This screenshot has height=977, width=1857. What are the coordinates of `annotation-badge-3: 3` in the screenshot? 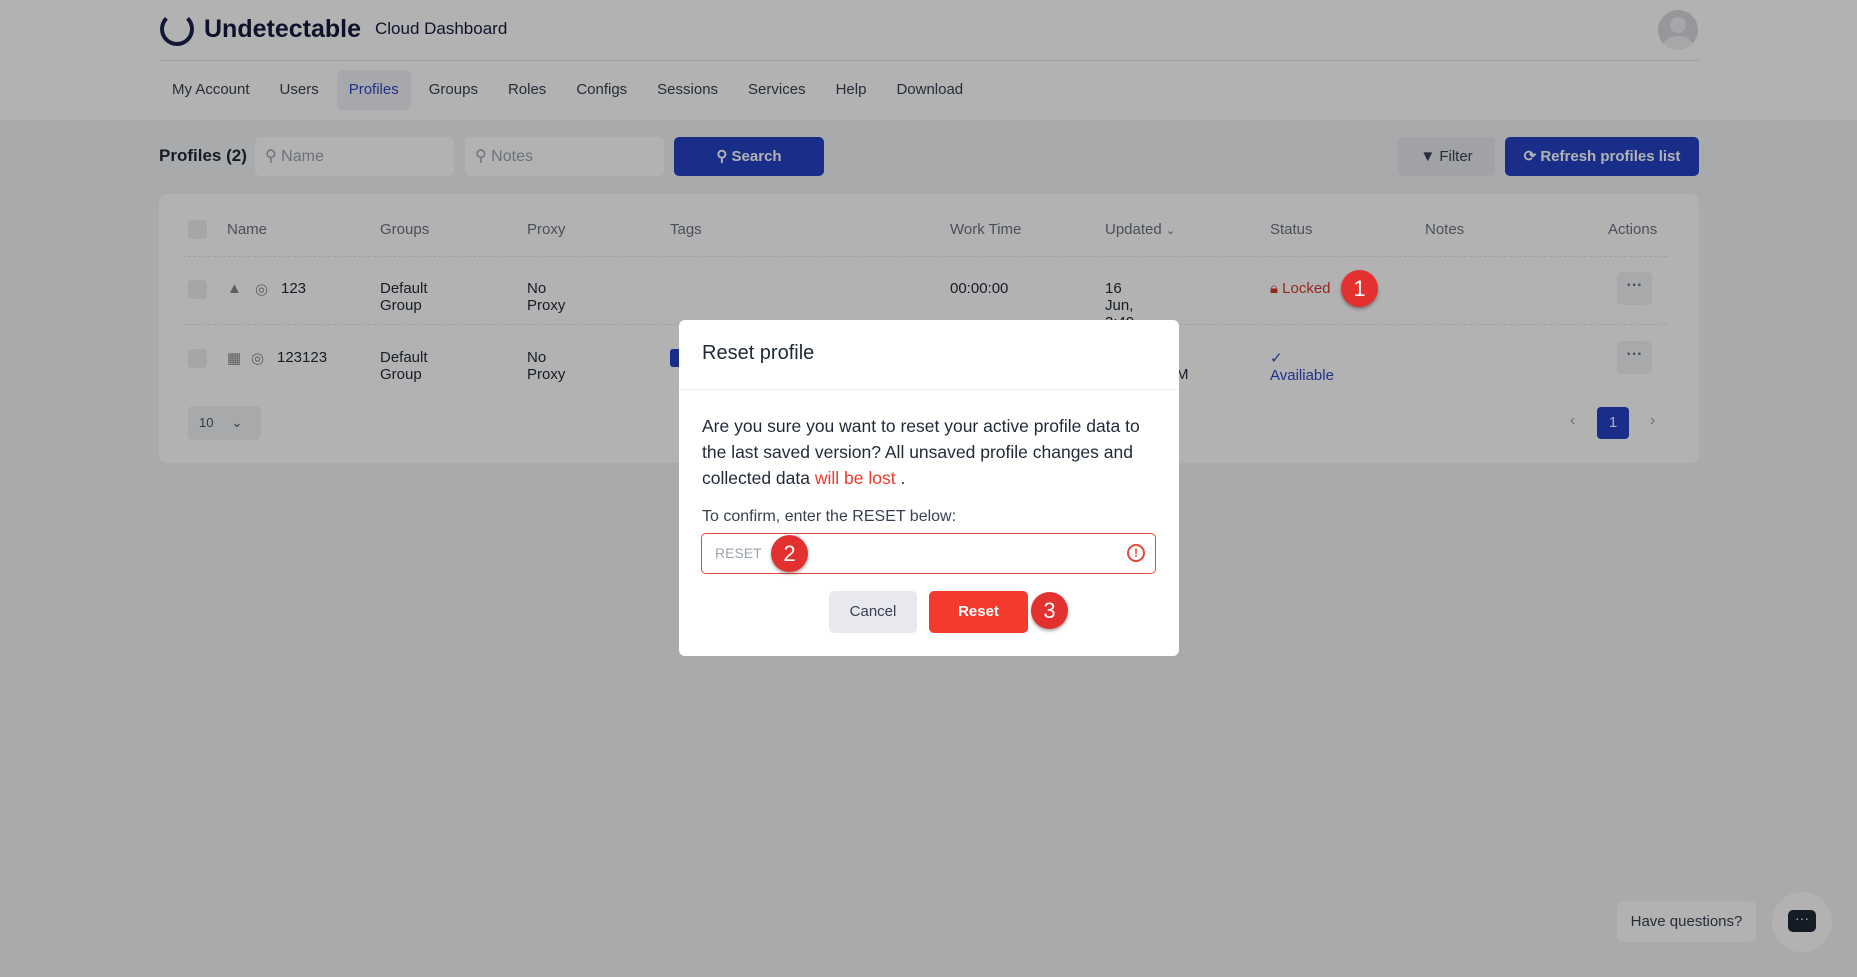 It's located at (1049, 610).